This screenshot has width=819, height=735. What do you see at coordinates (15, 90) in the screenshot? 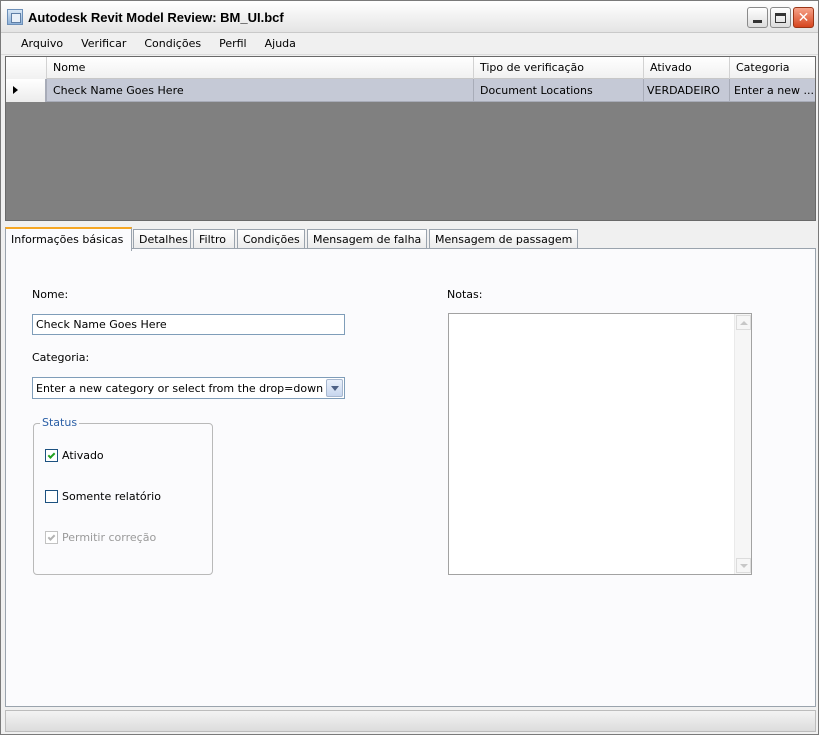
I see `row-selector-arrow-icon` at bounding box center [15, 90].